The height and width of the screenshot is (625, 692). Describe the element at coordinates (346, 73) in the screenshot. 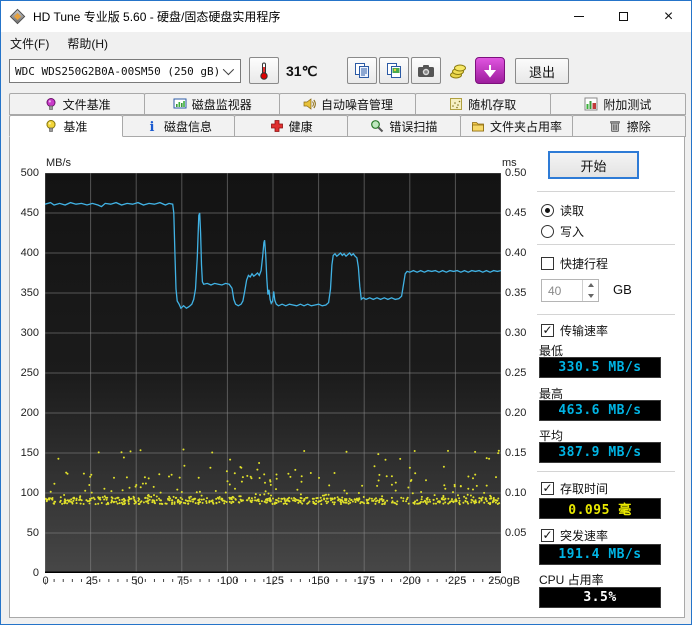

I see `toolbar: WDC WDS250G2B0A-00SM50 (250 gB) 31℃ 退出` at that location.